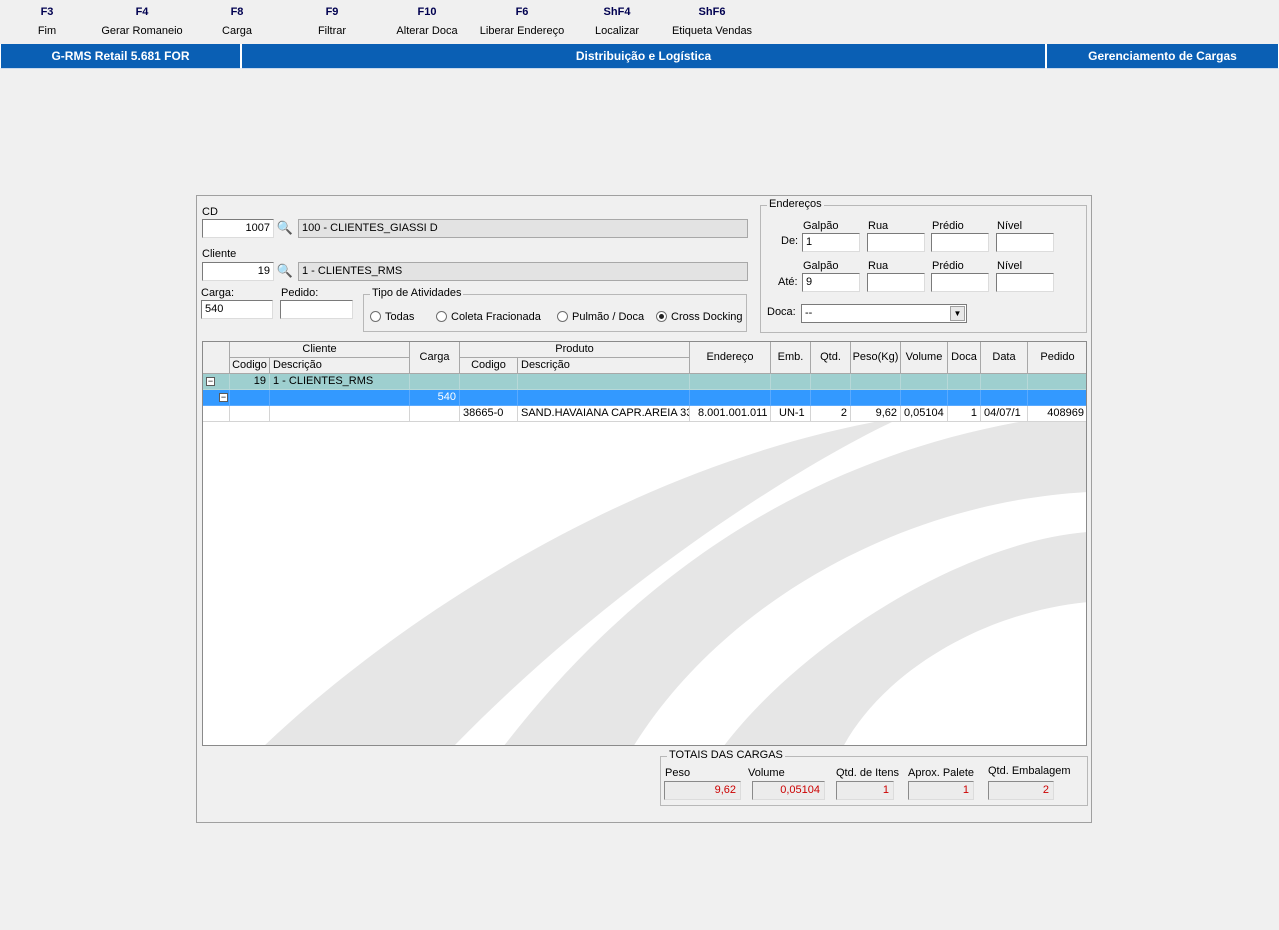  What do you see at coordinates (644, 398) in the screenshot?
I see `table-row-carga-selected: − 540` at bounding box center [644, 398].